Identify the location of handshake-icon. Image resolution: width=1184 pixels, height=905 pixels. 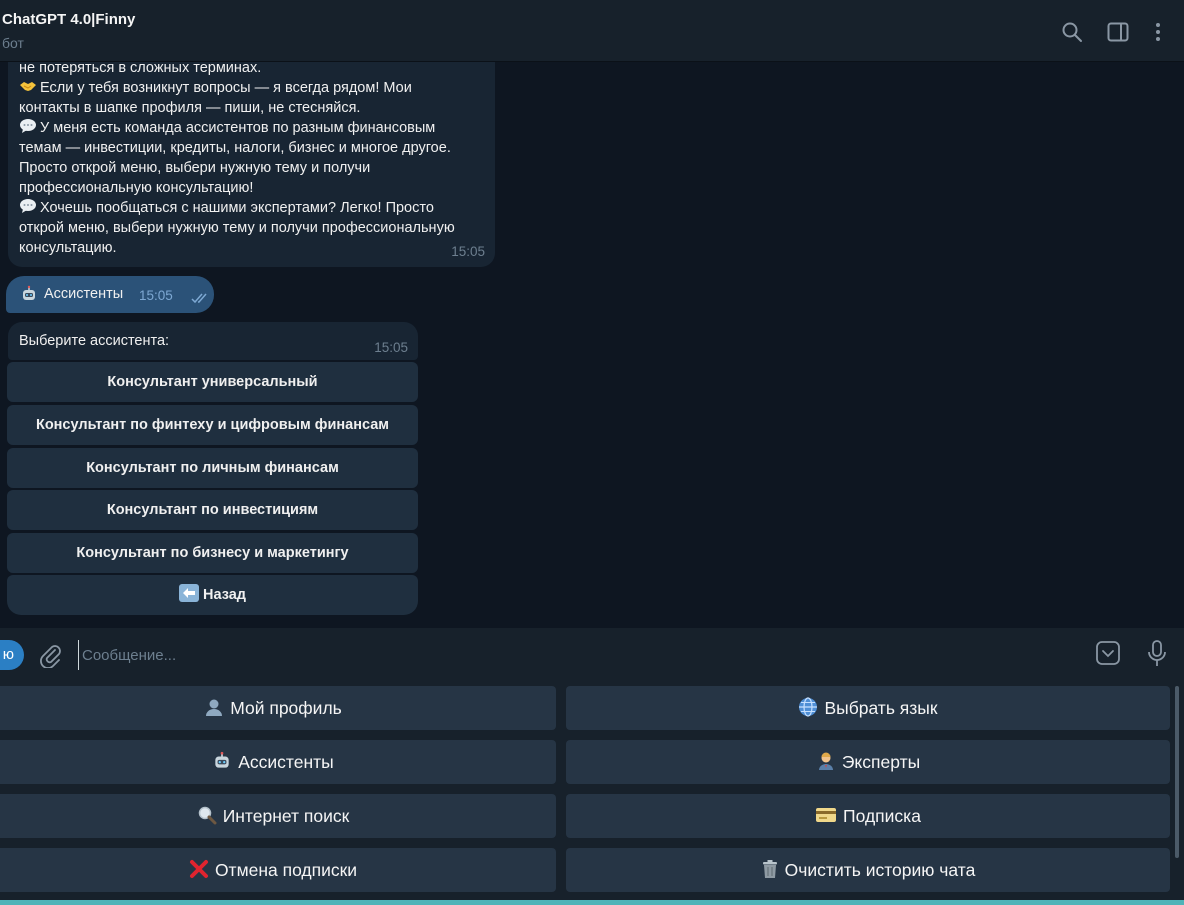
(28, 86).